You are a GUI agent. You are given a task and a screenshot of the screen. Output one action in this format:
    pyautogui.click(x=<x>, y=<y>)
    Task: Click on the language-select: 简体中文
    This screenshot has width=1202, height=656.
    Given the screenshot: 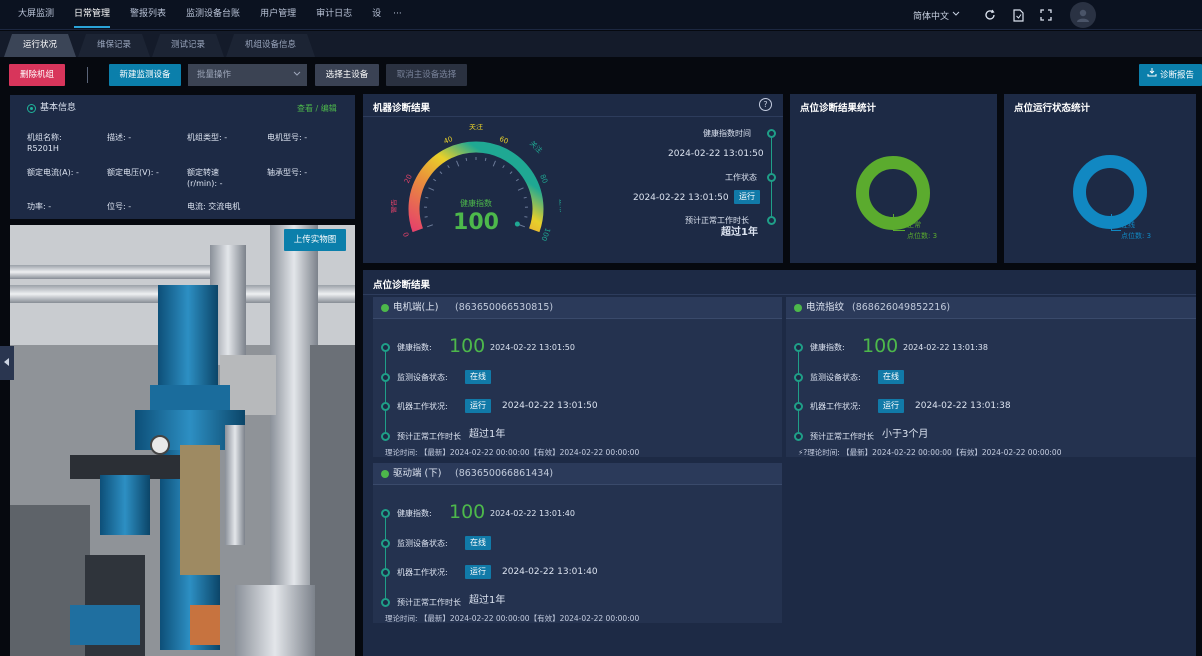 What is the action you would take?
    pyautogui.click(x=936, y=15)
    